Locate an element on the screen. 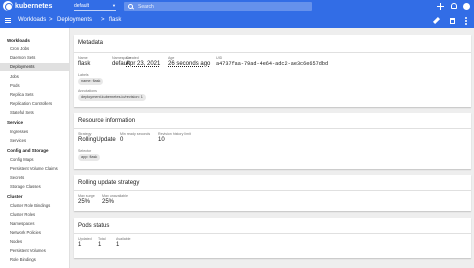 This screenshot has width=474, height=268. selector-label: Selector is located at coordinates (85, 151).